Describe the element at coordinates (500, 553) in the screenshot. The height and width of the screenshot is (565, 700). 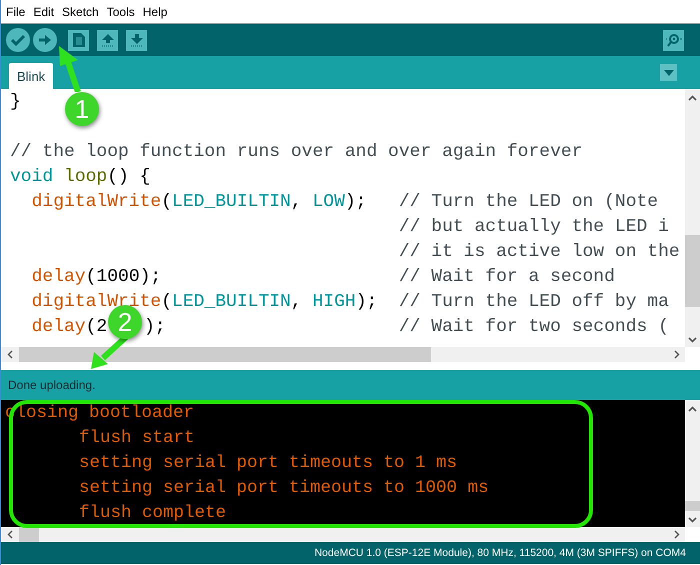
I see `board-info: NodeMCU 1.0 (ESP-12E Module), 80 MHz, 115200, 4M (3M SPIFFS) on COM4` at that location.